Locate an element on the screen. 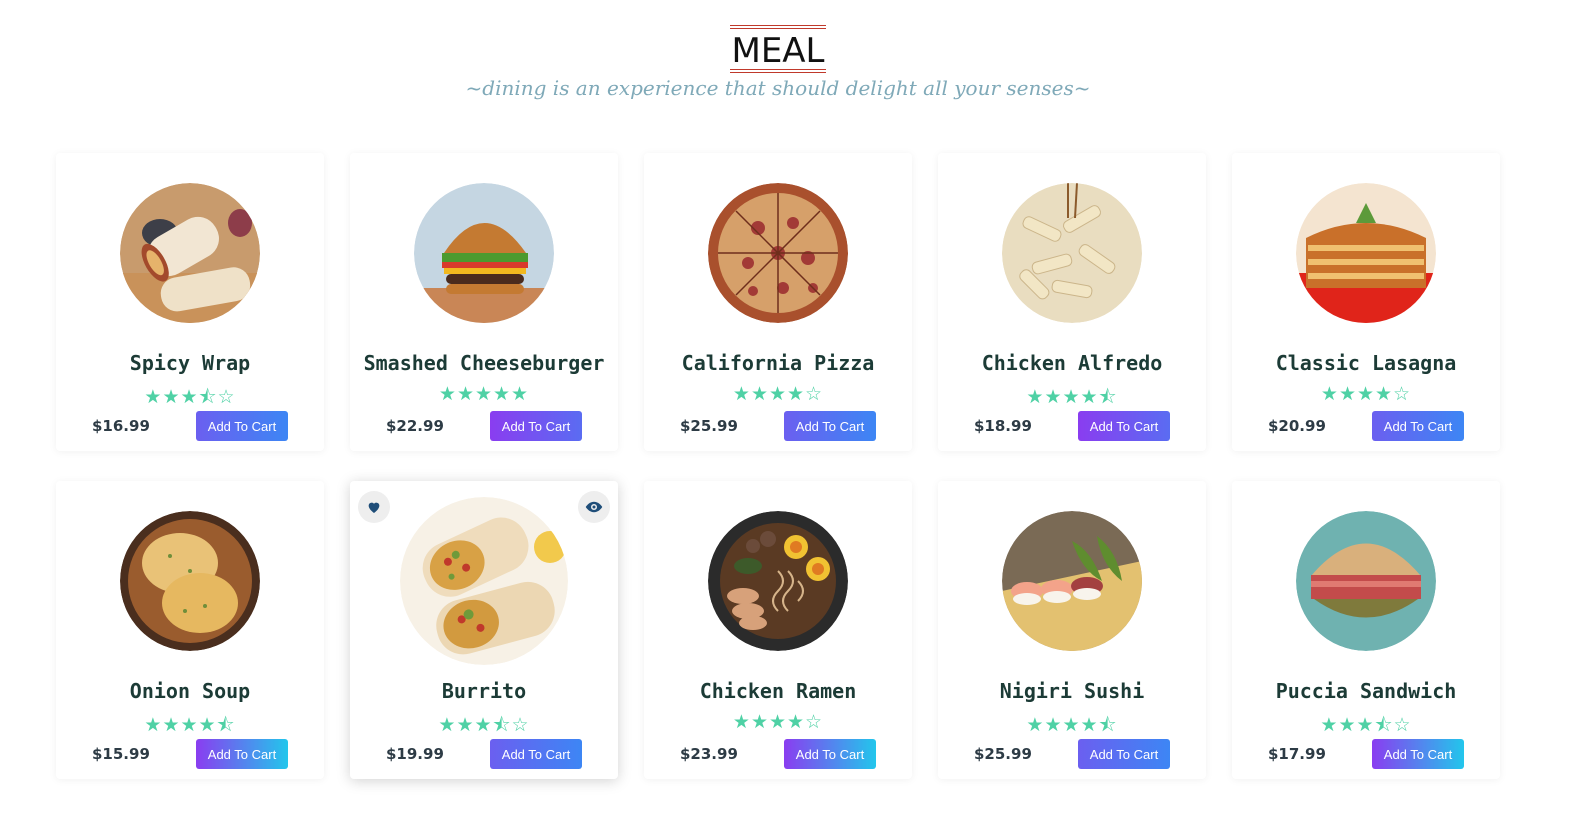 This screenshot has width=1578, height=819. pasta-image is located at coordinates (1072, 253).